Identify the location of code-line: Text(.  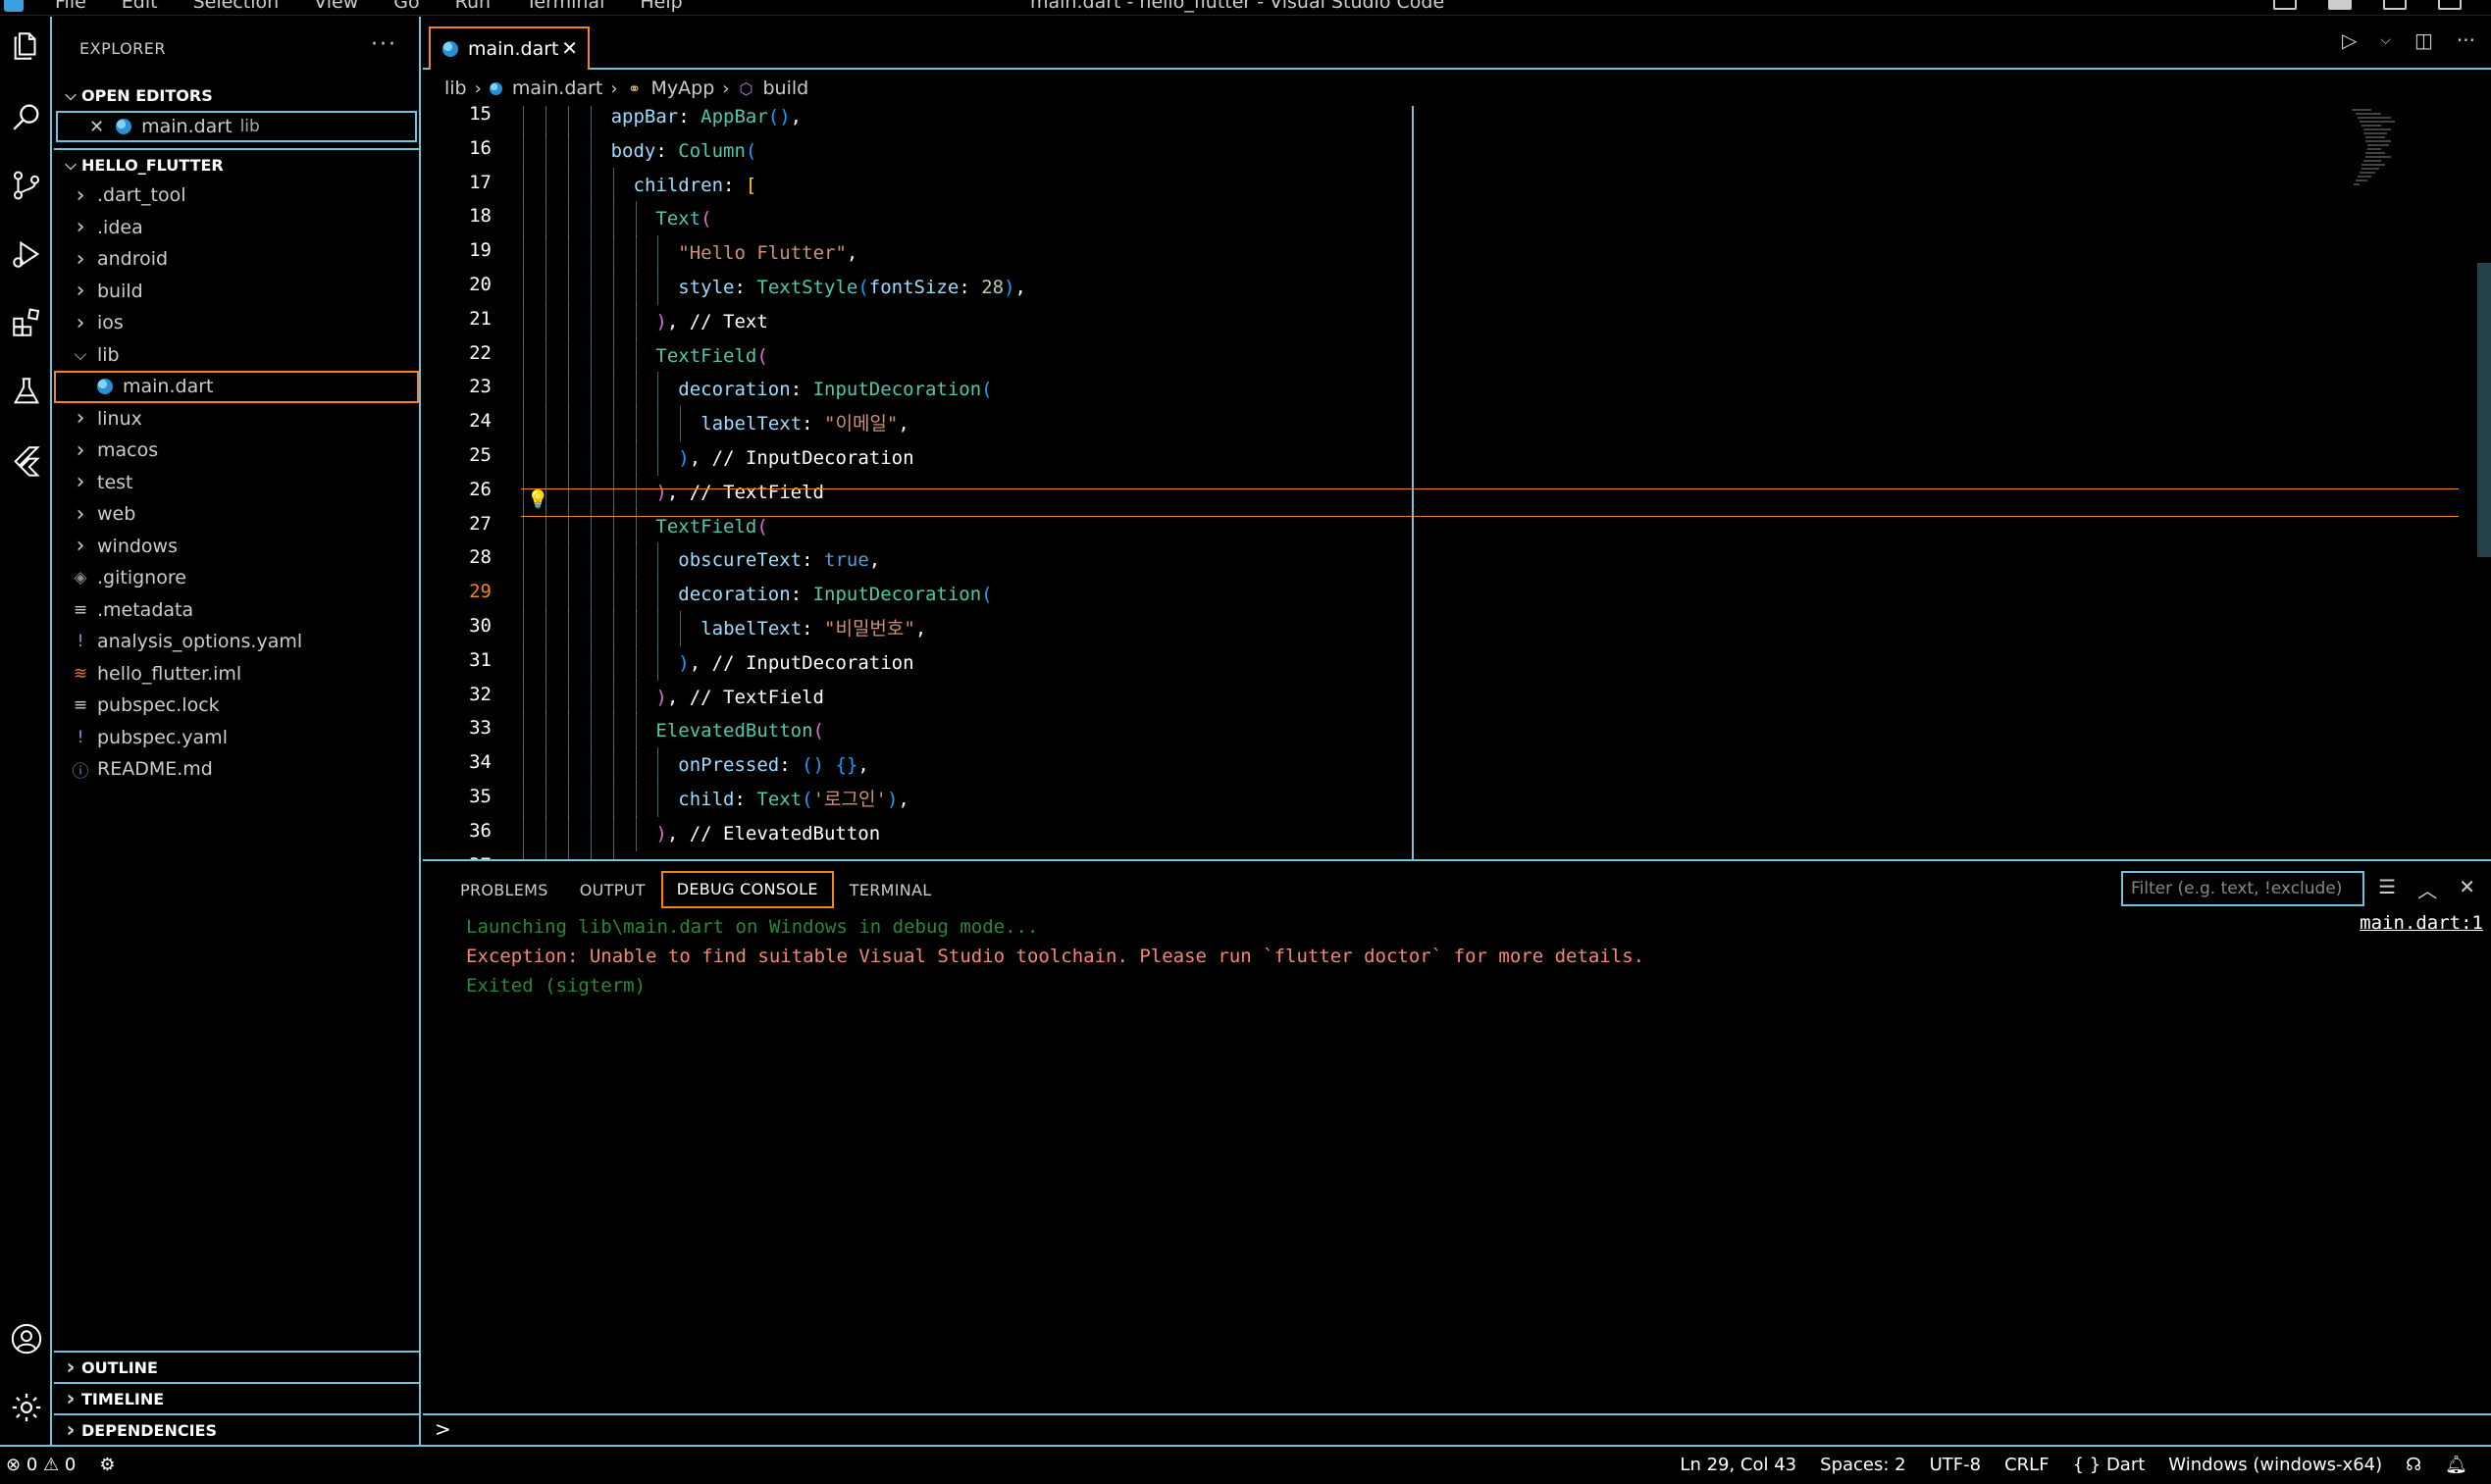
(683, 219).